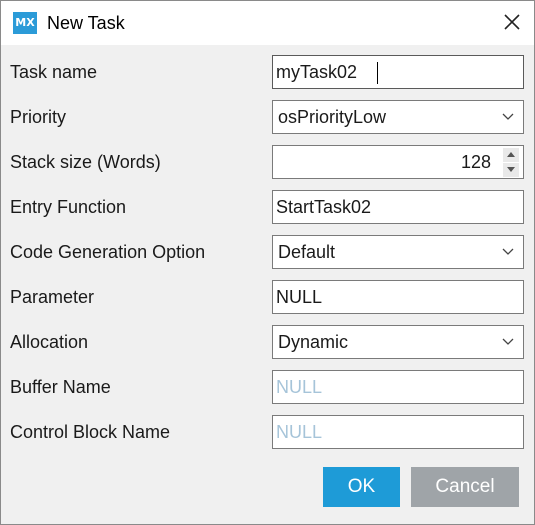 The height and width of the screenshot is (525, 535). I want to click on dialog-title: New Task, so click(86, 23).